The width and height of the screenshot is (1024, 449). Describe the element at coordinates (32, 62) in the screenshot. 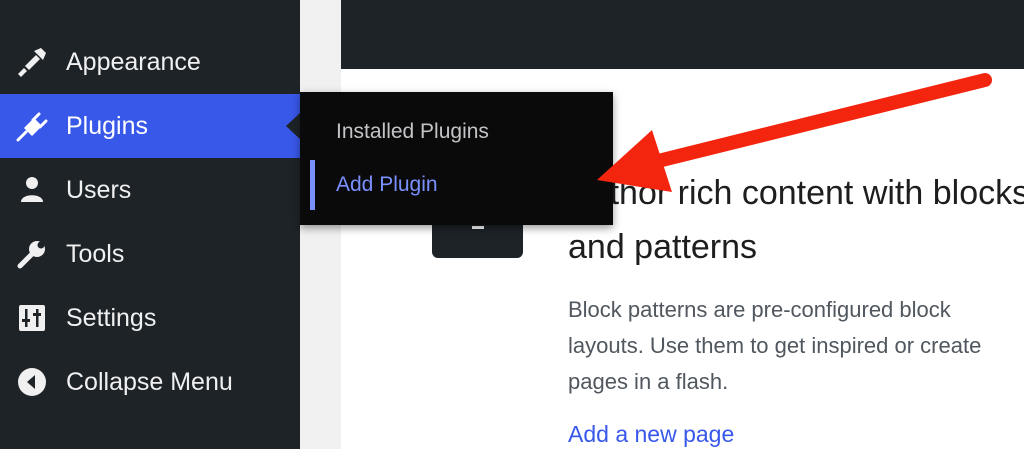

I see `paintbrush-icon` at that location.